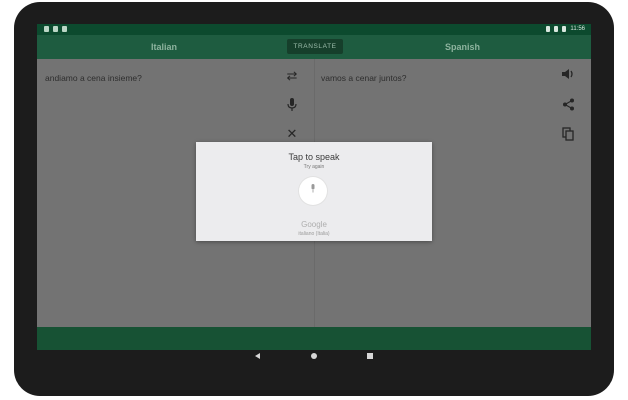  I want to click on back-icon, so click(257, 356).